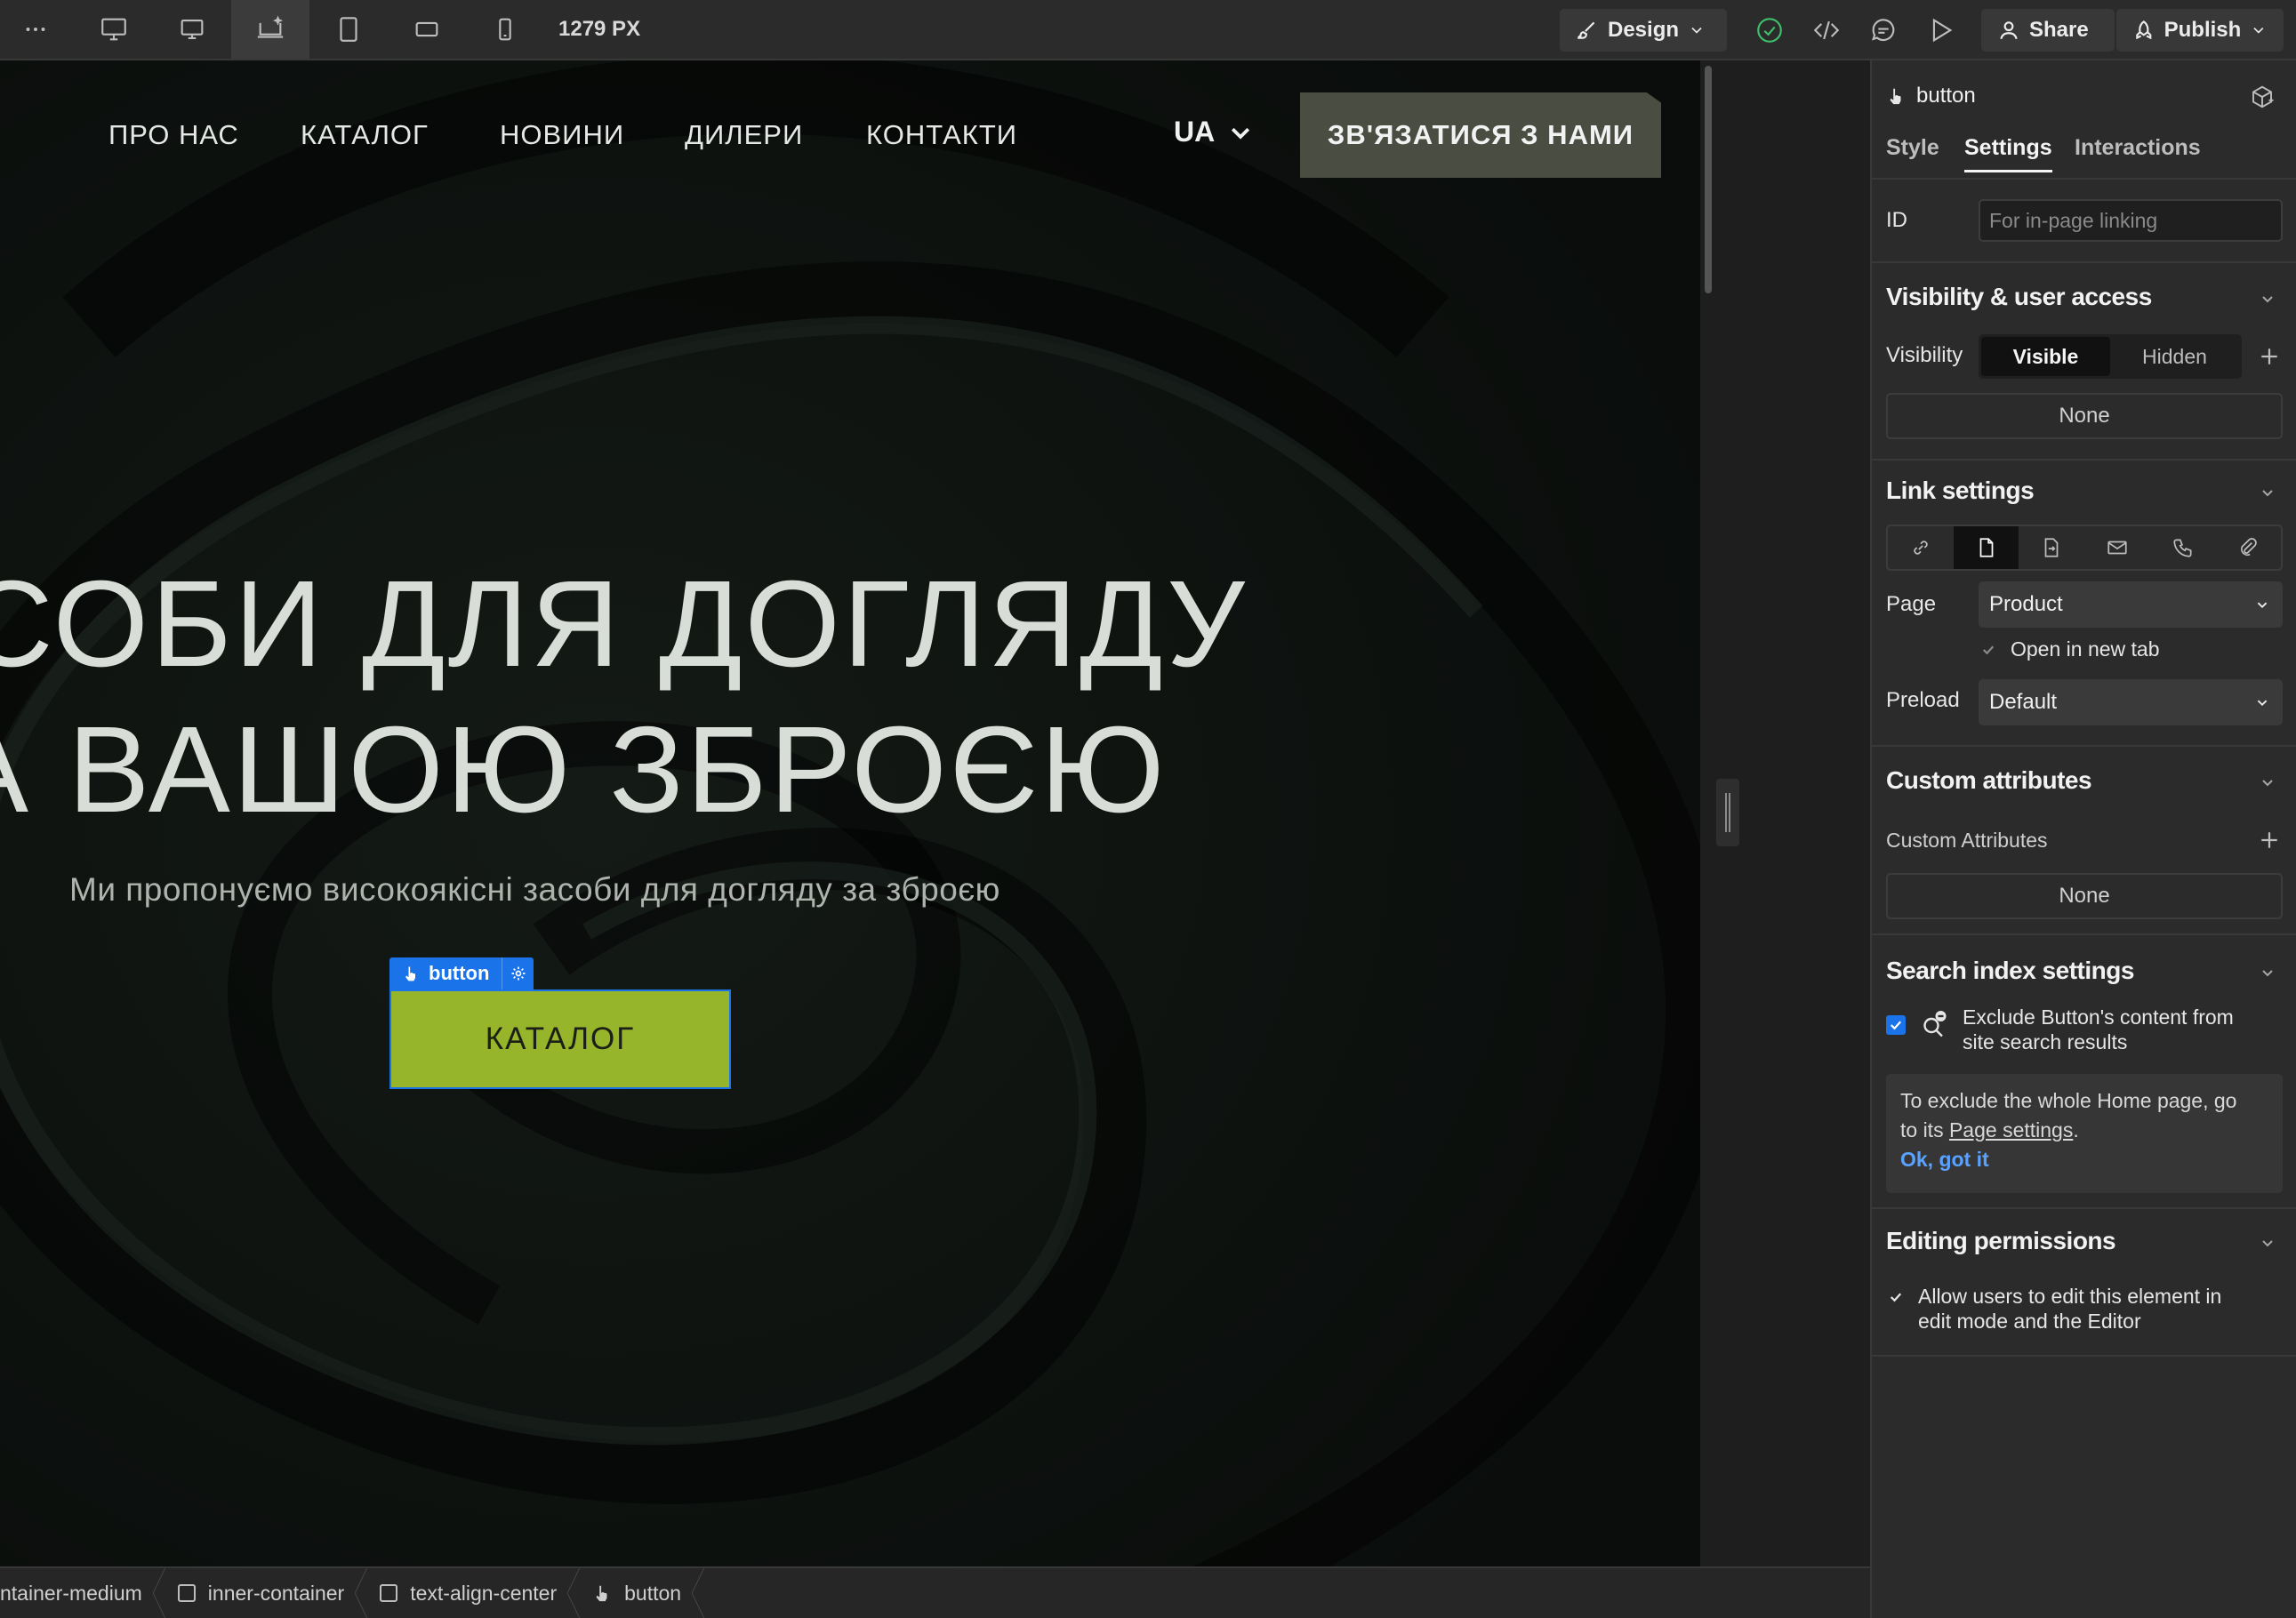 This screenshot has height=1618, width=2296. I want to click on breadcrumb-label: text-align-center, so click(484, 1593).